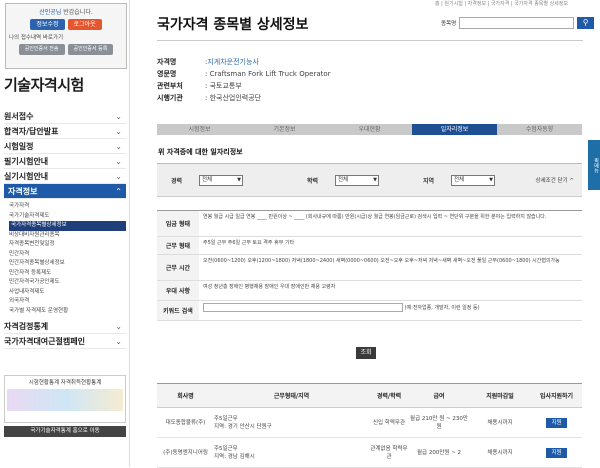 The height and width of the screenshot is (468, 600). I want to click on info-row: 시행기관: 한국산업인력공단, so click(209, 98).